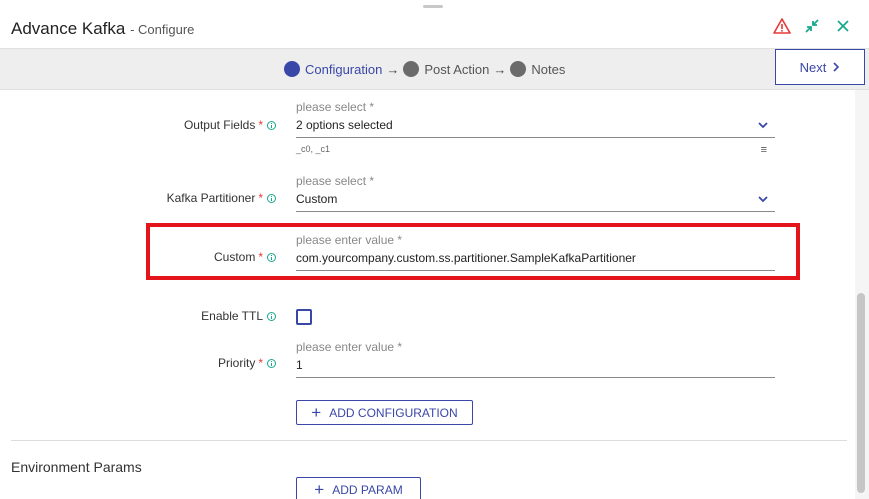 The image size is (869, 499). Describe the element at coordinates (349, 240) in the screenshot. I see `custom-placeholder: please enter value *` at that location.